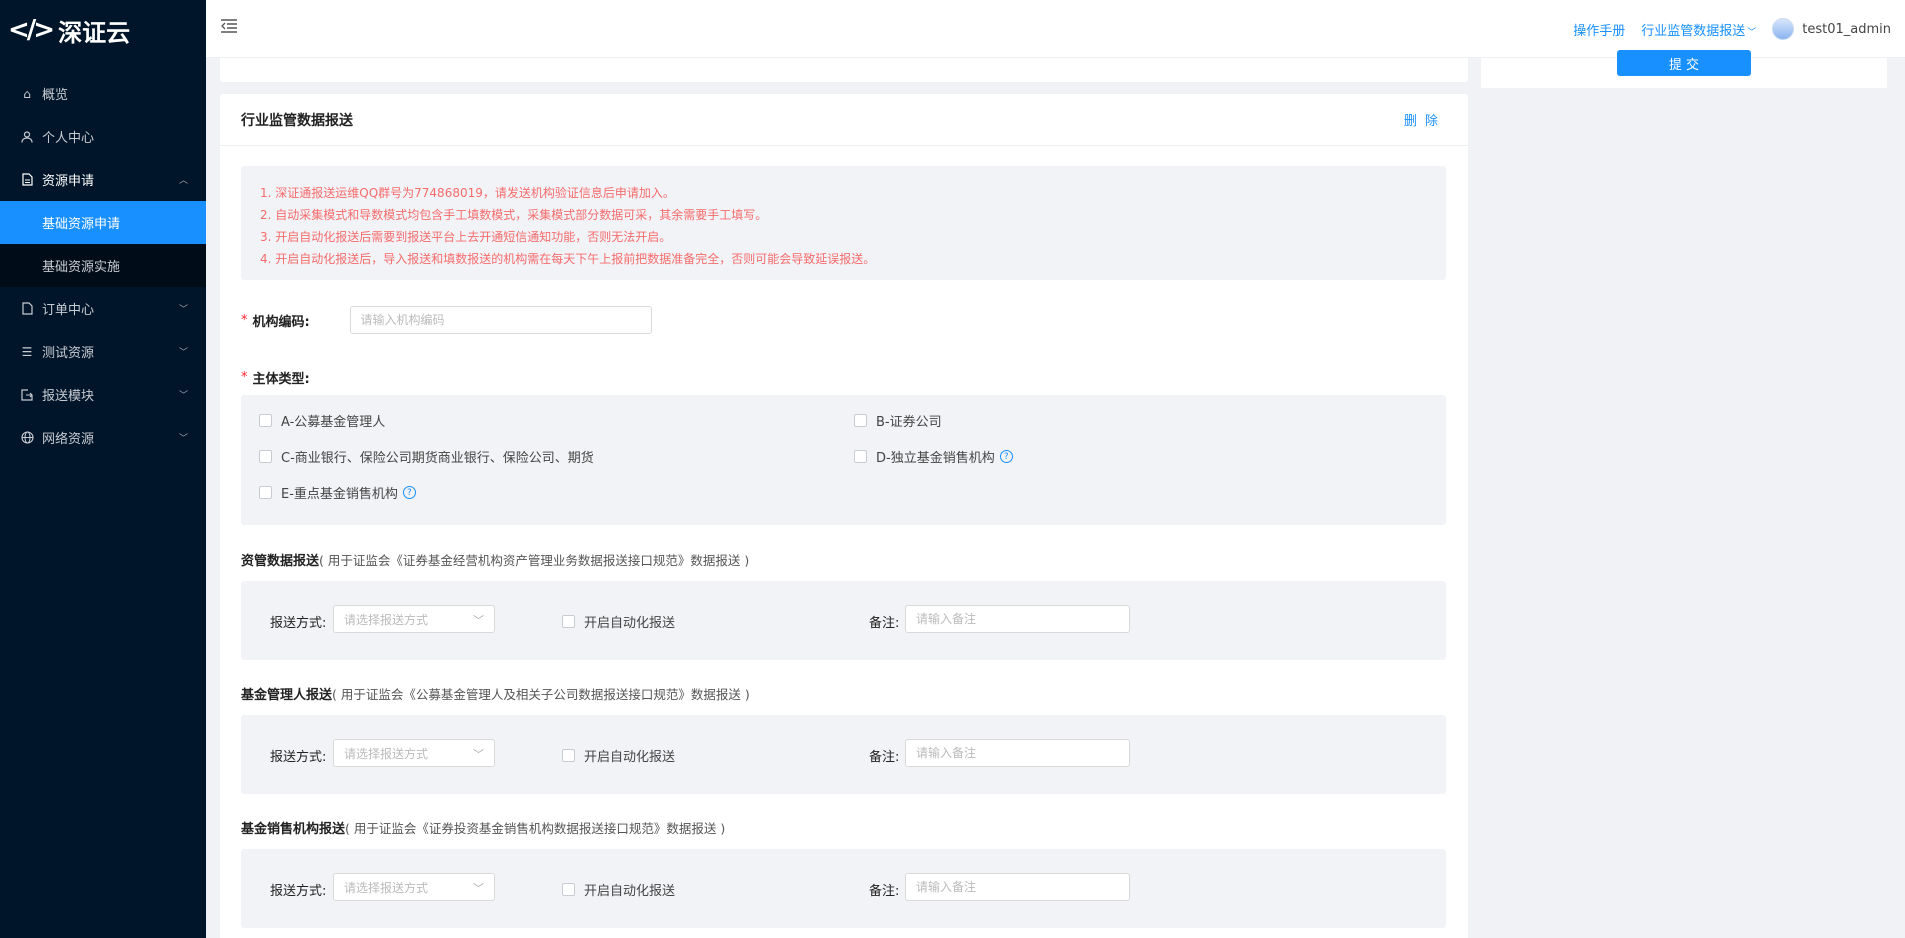 The height and width of the screenshot is (938, 1905). Describe the element at coordinates (31, 30) in the screenshot. I see `code-logo-icon: </>` at that location.